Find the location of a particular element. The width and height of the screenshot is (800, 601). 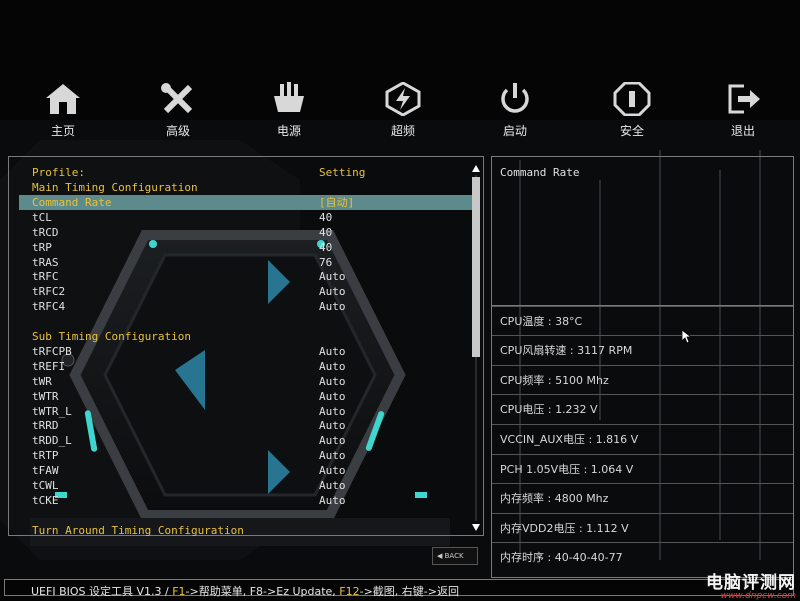

timing-label: tFAW is located at coordinates (45, 471).